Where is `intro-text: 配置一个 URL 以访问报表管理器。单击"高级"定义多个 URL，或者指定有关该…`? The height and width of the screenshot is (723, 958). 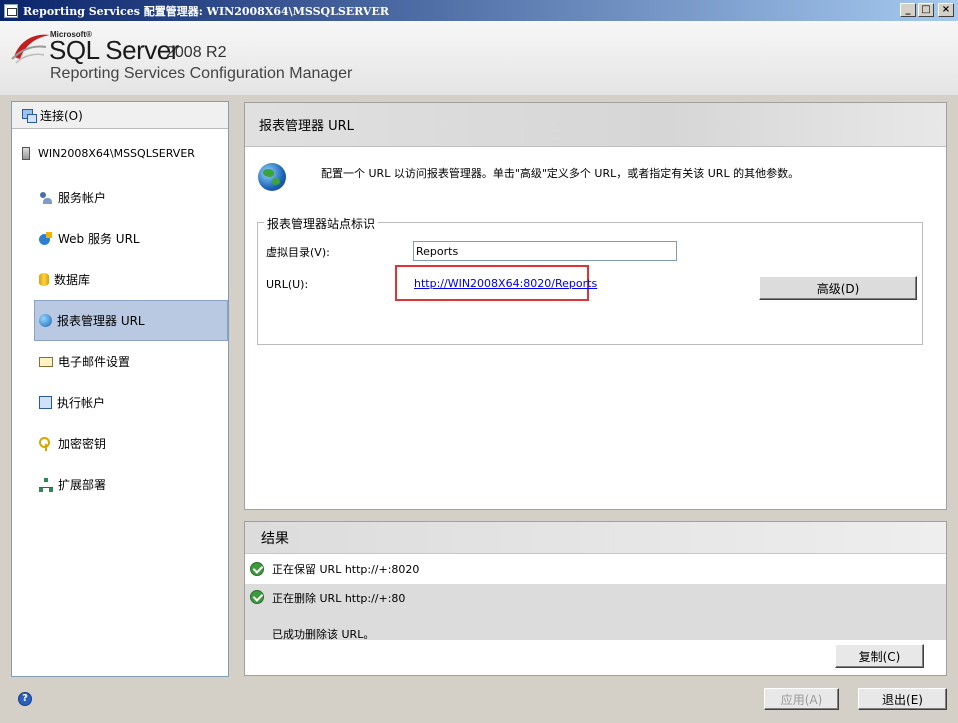 intro-text: 配置一个 URL 以访问报表管理器。单击"高级"定义多个 URL，或者指定有关该… is located at coordinates (560, 173).